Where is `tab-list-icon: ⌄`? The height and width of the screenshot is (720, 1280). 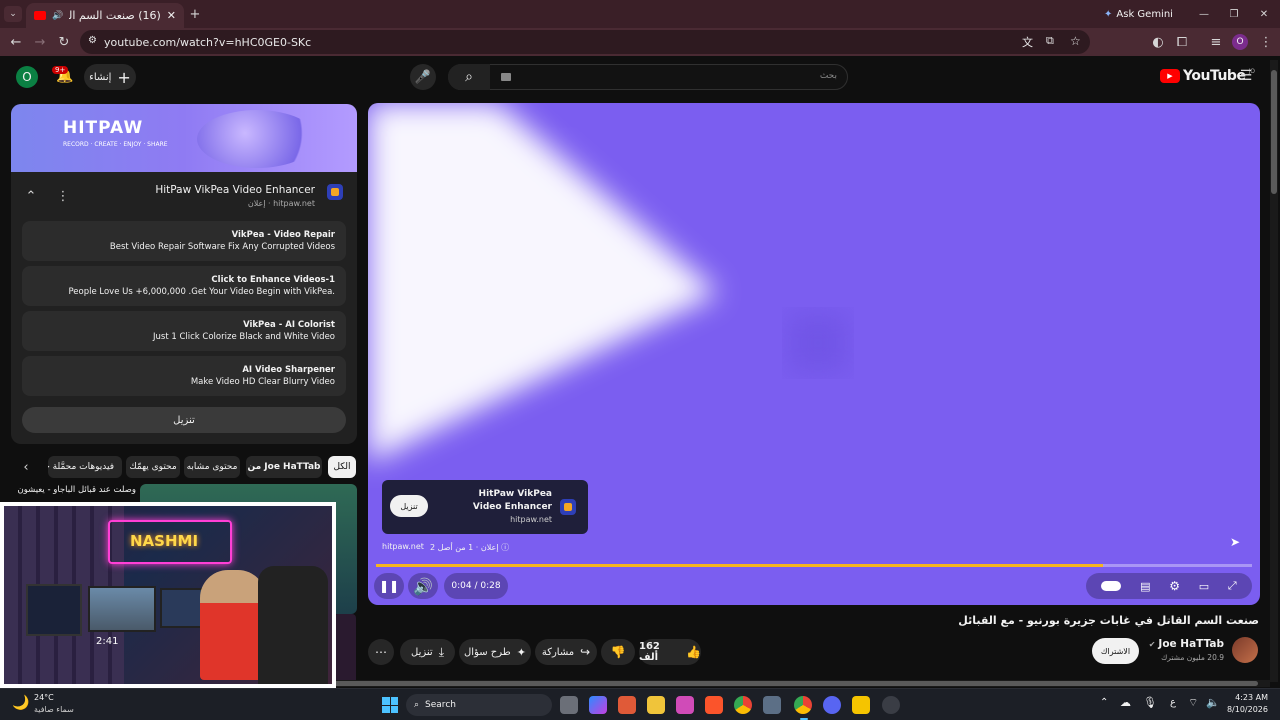 tab-list-icon: ⌄ is located at coordinates (13, 14).